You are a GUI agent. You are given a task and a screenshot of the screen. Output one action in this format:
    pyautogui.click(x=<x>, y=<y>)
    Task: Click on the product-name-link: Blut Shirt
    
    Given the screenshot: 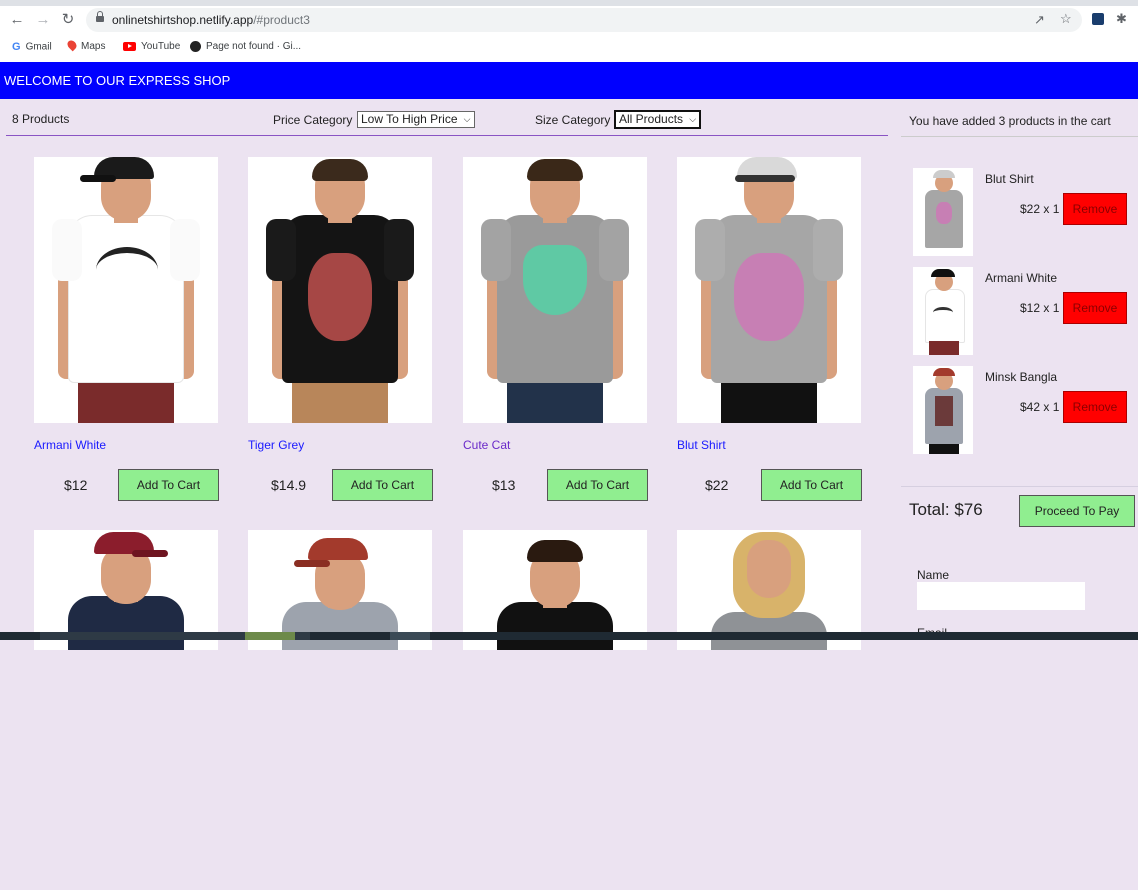 What is the action you would take?
    pyautogui.click(x=701, y=445)
    